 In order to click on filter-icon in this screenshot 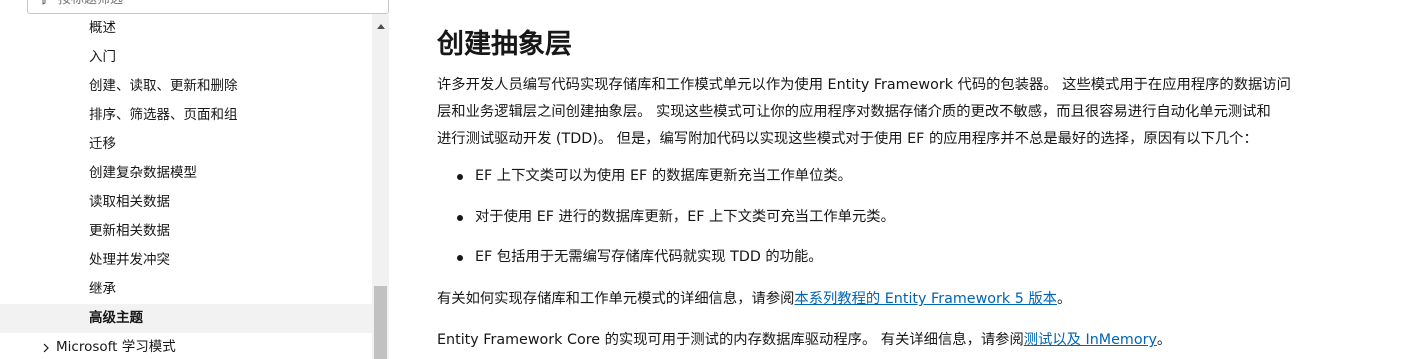, I will do `click(44, 2)`.